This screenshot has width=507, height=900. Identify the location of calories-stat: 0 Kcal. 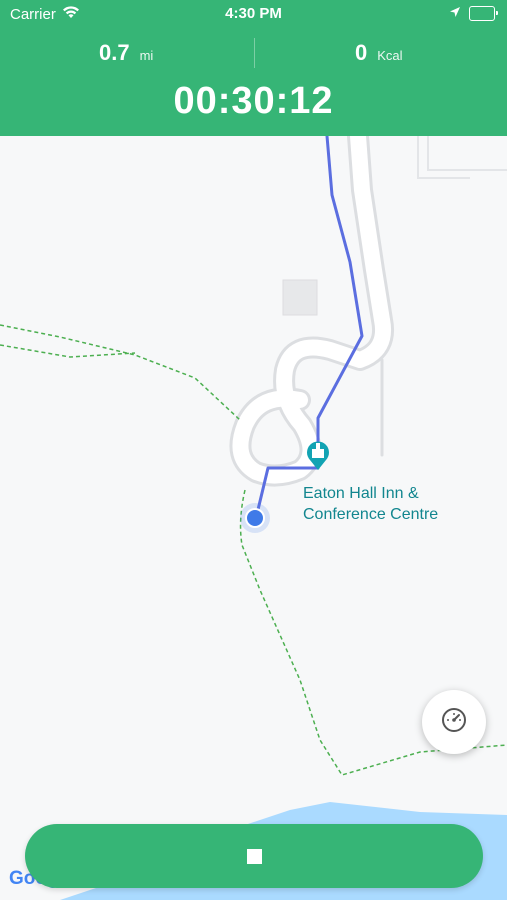
(379, 53).